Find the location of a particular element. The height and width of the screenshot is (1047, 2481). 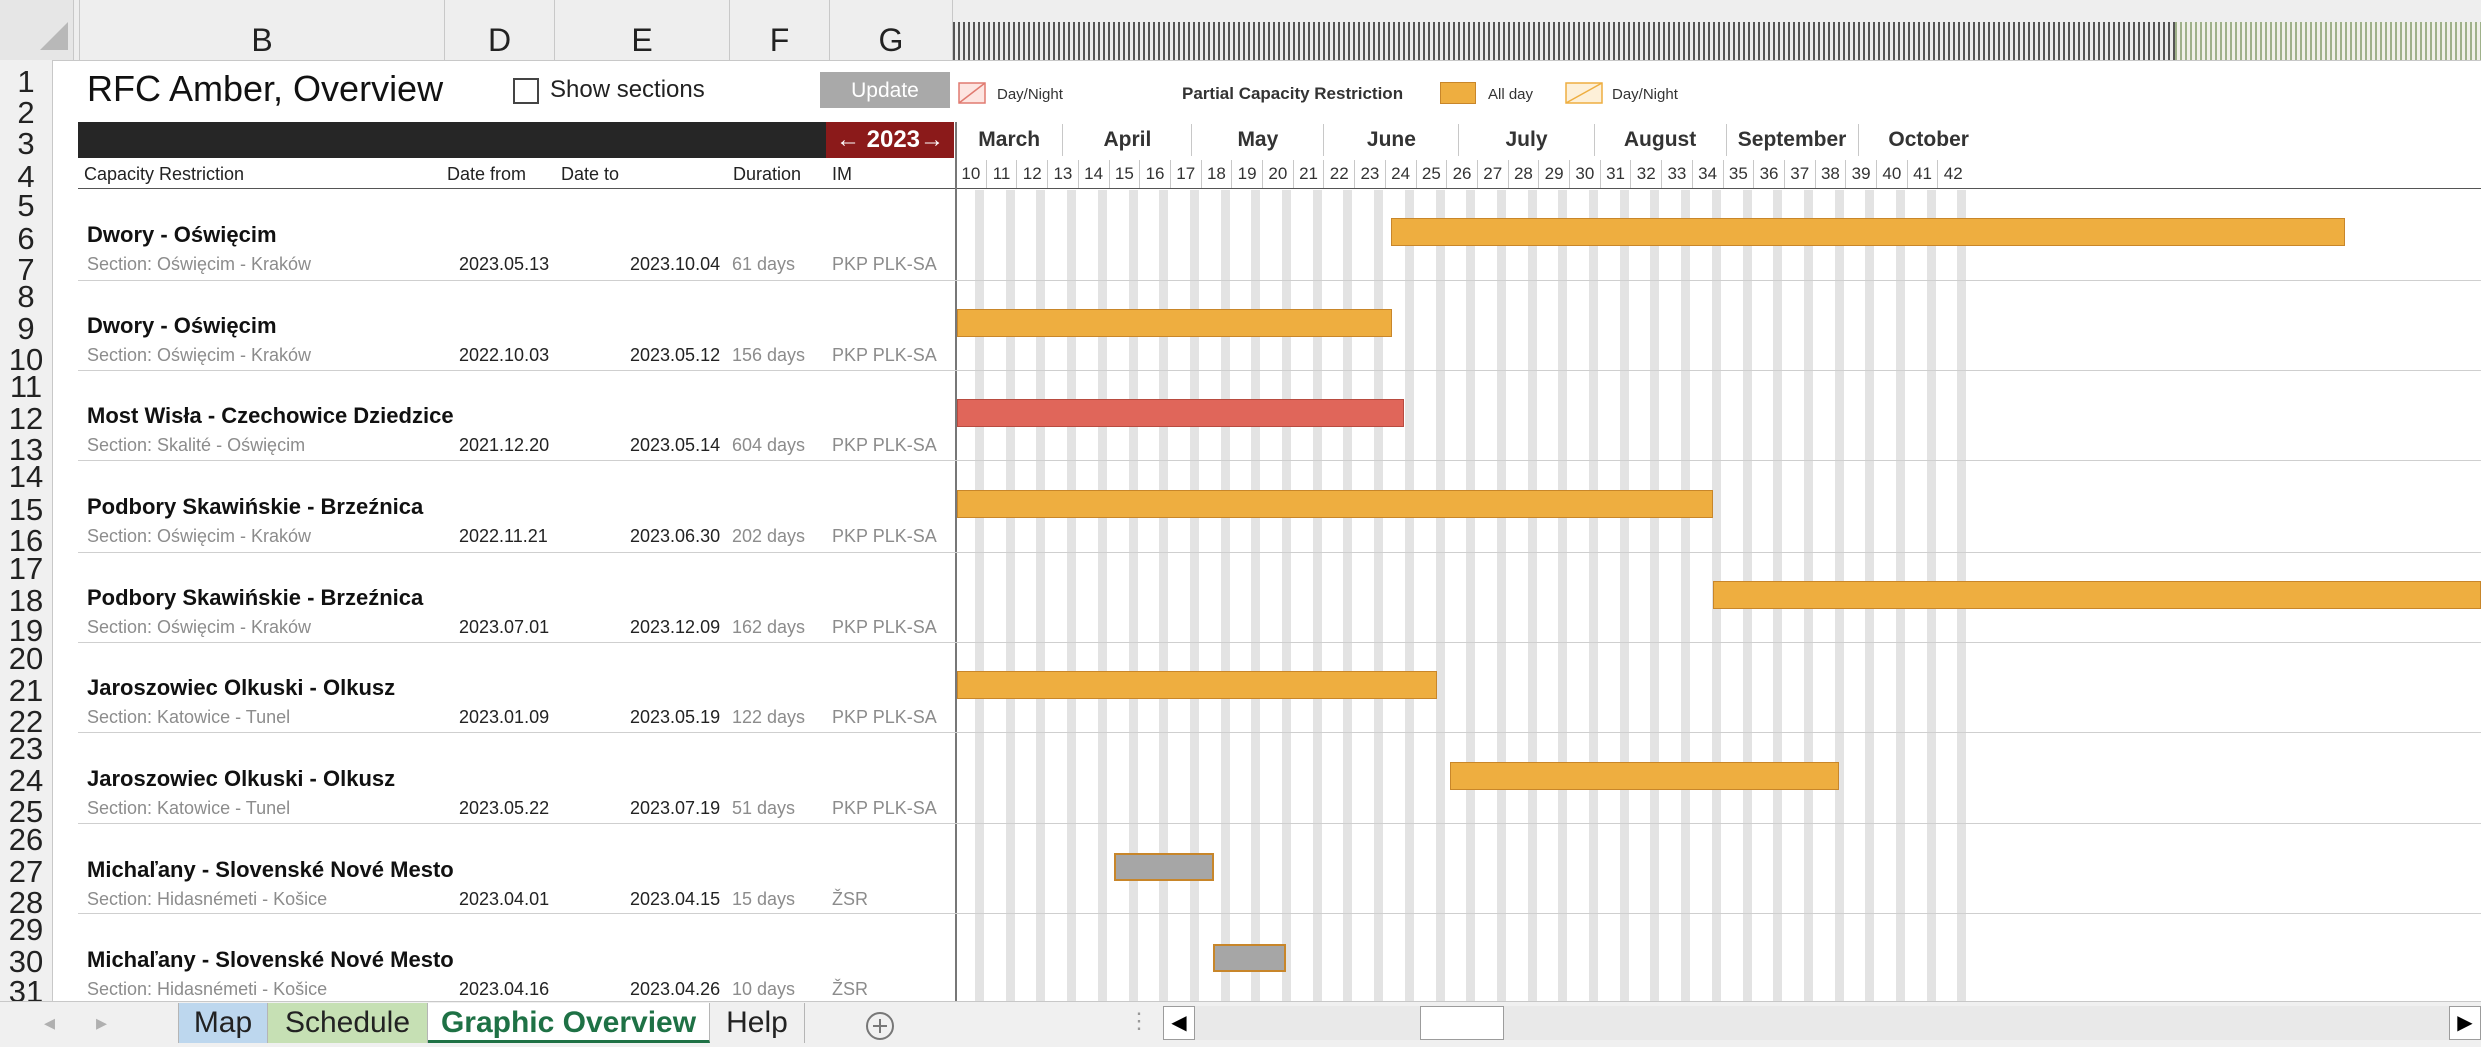

week-number: 38 is located at coordinates (1830, 174).